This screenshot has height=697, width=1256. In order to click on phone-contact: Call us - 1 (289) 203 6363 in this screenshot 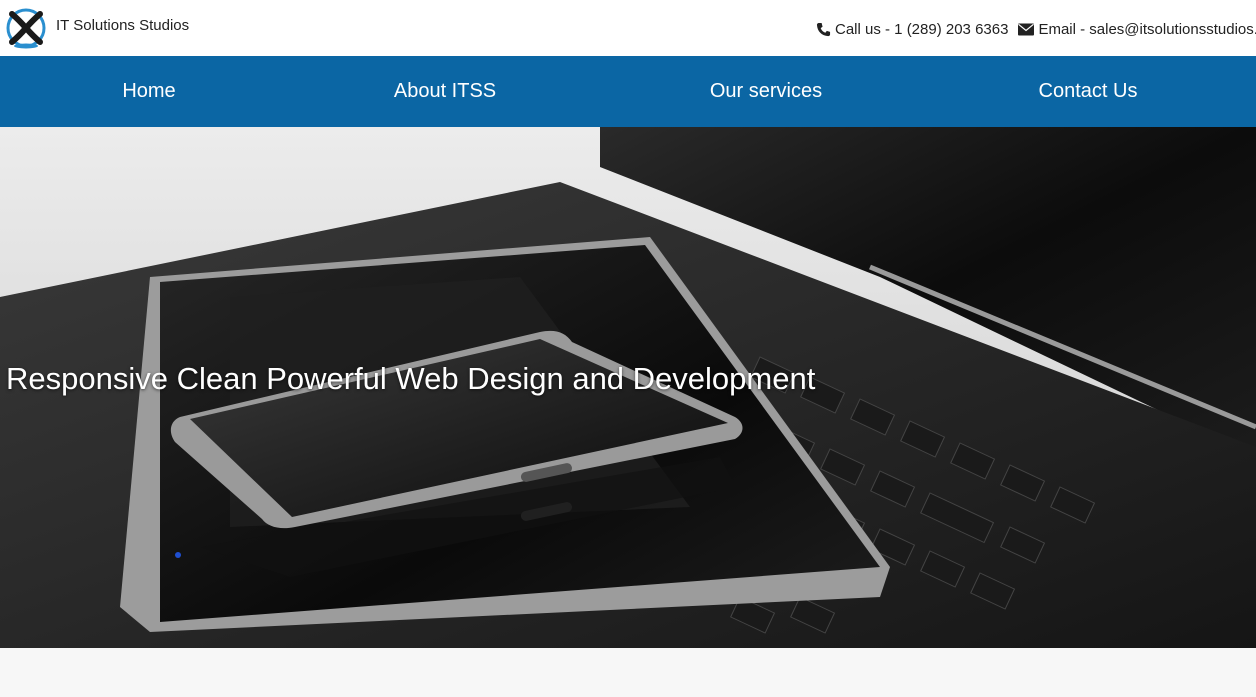, I will do `click(912, 29)`.